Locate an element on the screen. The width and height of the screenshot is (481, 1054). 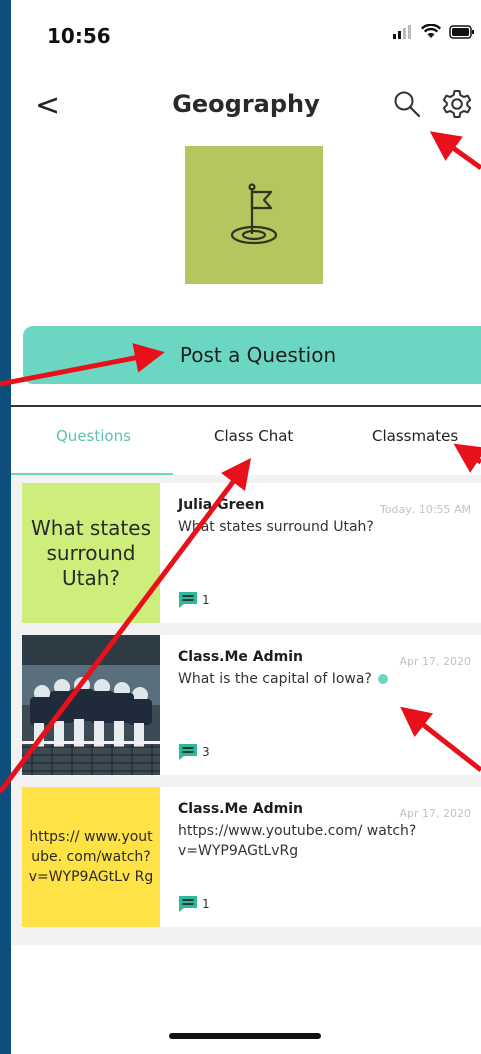
settings-button is located at coordinates (457, 106).